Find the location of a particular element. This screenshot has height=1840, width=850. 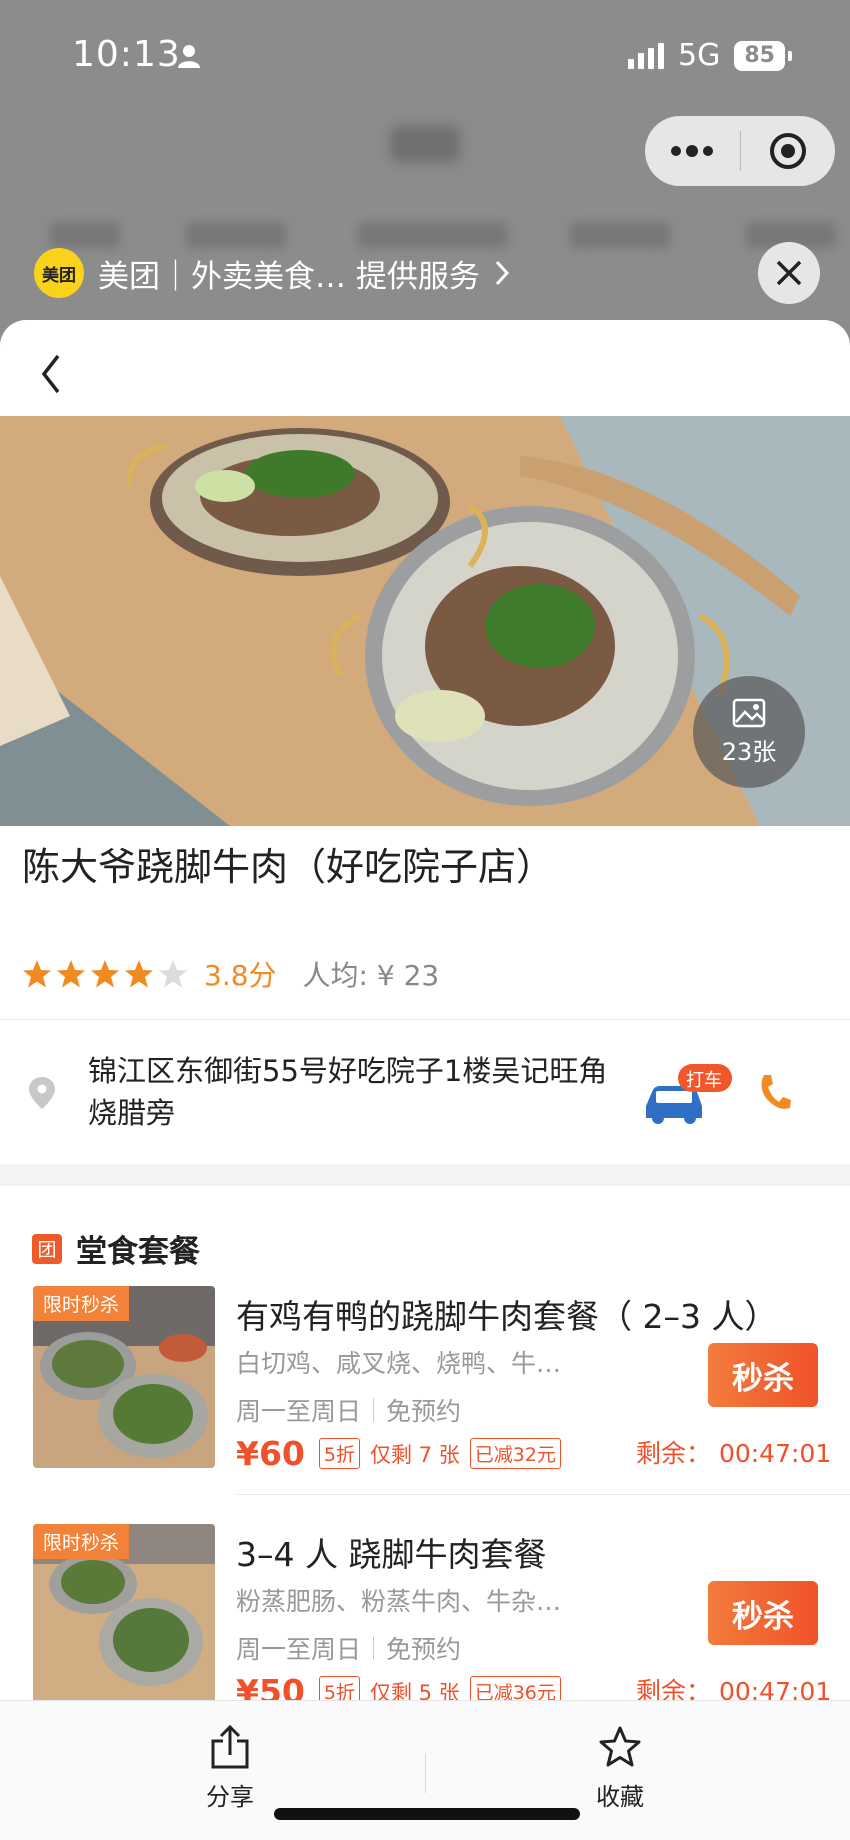

star-rating is located at coordinates (105, 974).